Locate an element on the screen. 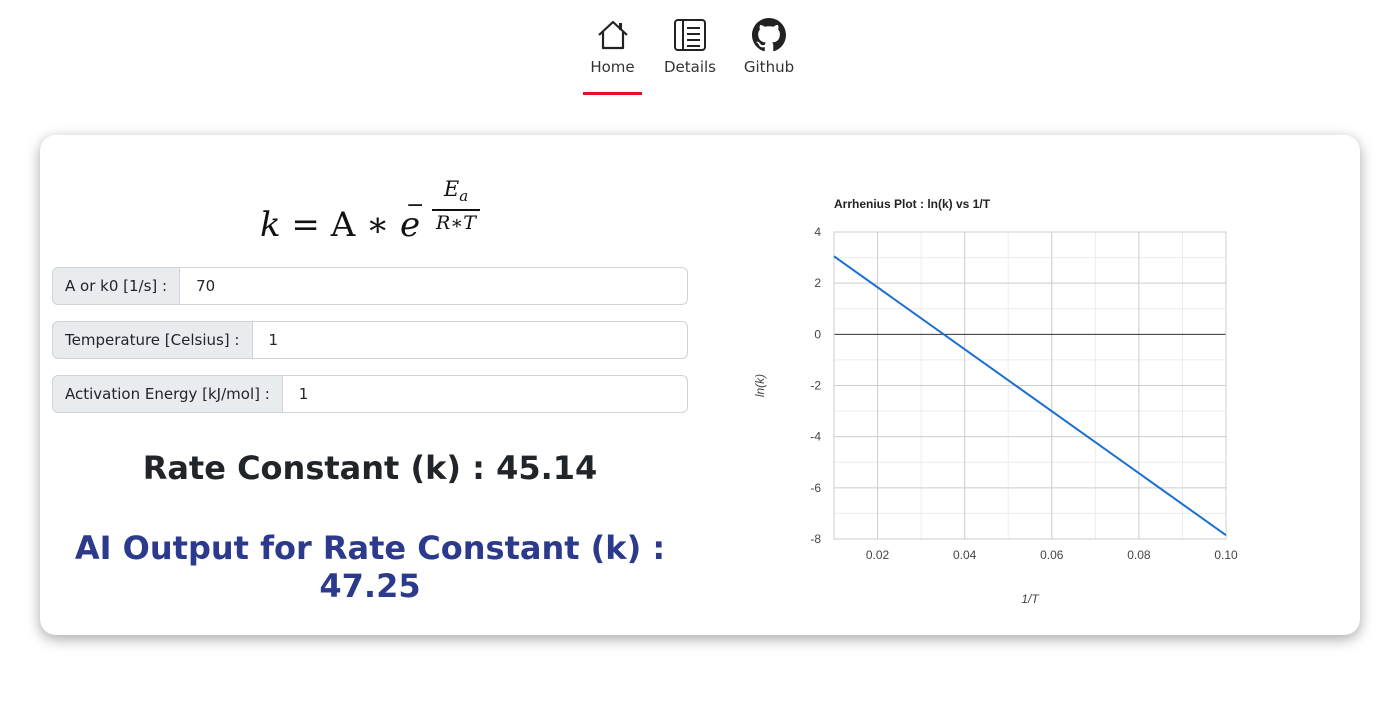 The height and width of the screenshot is (719, 1400). formula-minus: − is located at coordinates (415, 205).